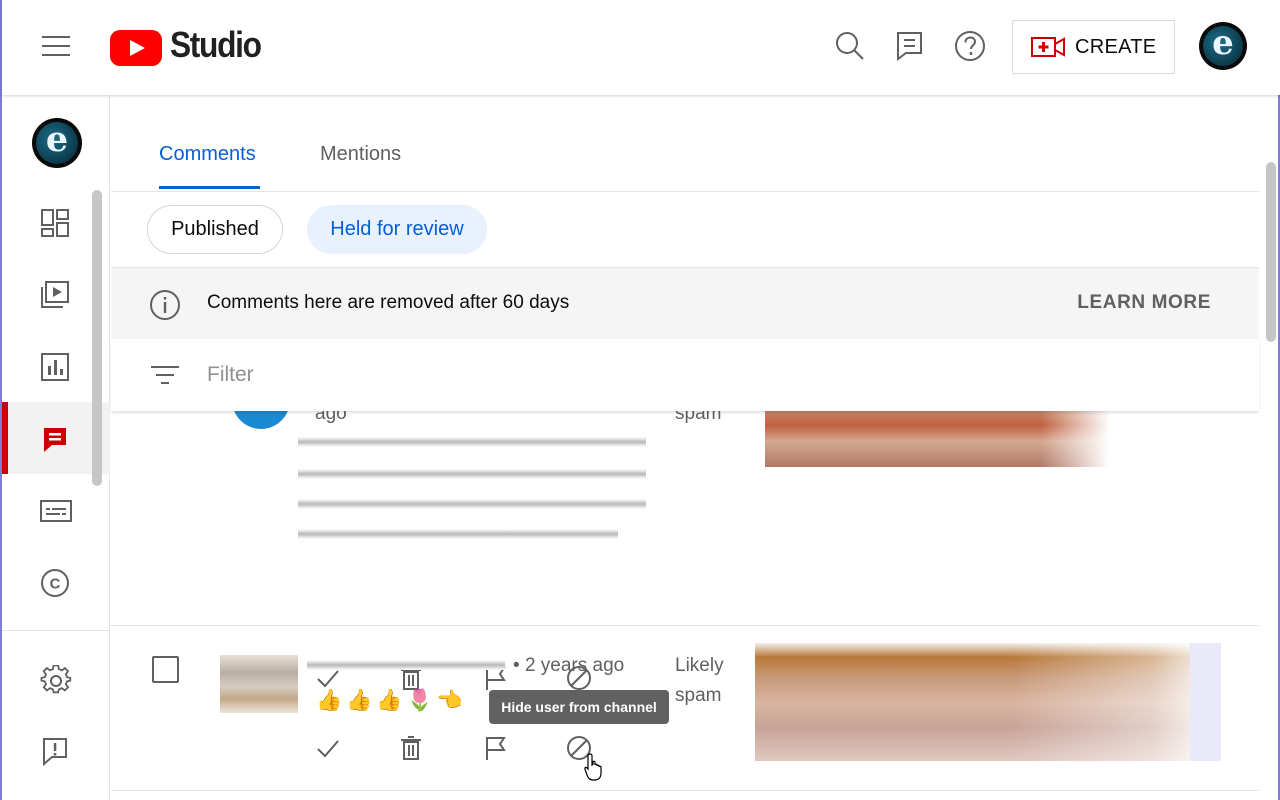 This screenshot has width=1280, height=800. What do you see at coordinates (230, 375) in the screenshot?
I see `filter-input: Filter` at bounding box center [230, 375].